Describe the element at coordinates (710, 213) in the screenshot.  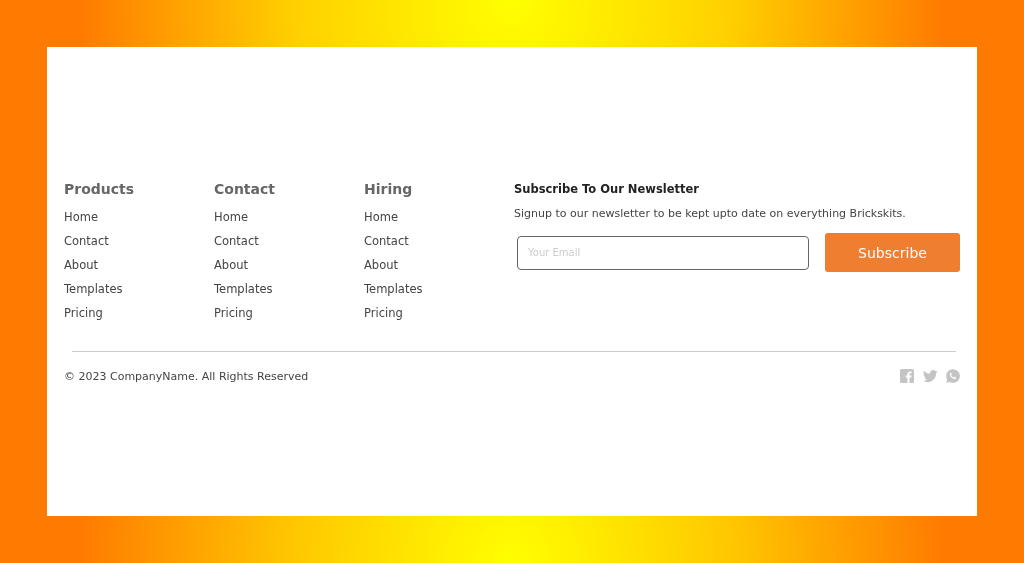
I see `newsletter-description: Signup to our newsletter to be kept upto date on everything Brickskits.` at that location.